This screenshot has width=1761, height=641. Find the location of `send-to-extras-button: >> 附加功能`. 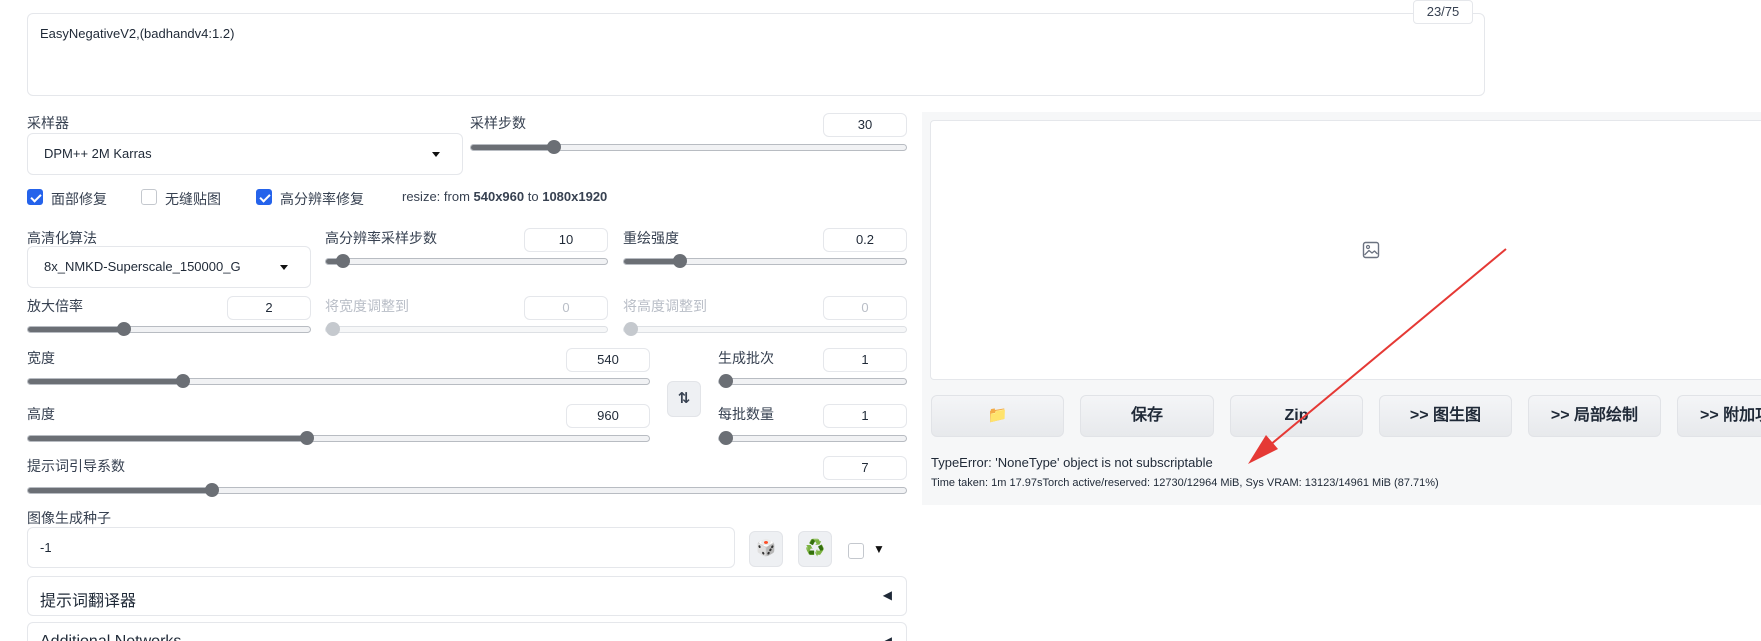

send-to-extras-button: >> 附加功能 is located at coordinates (1719, 416).